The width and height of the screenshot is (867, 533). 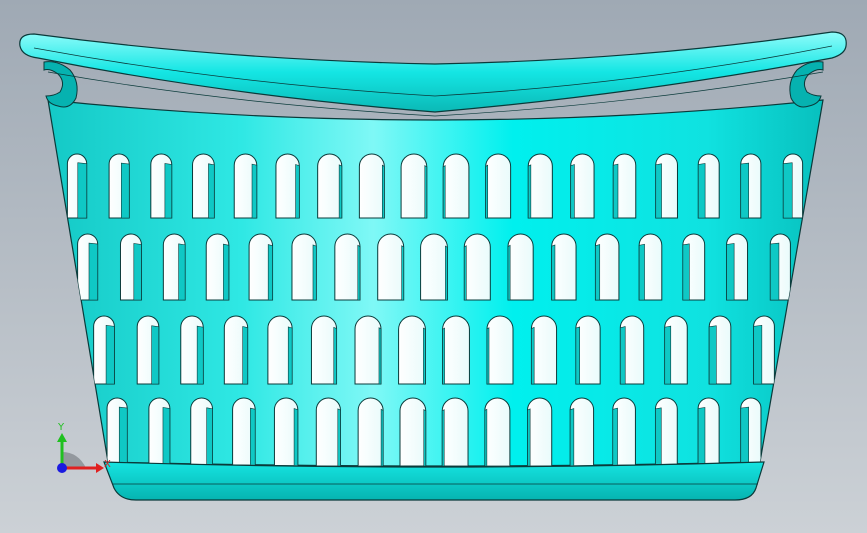 What do you see at coordinates (434, 481) in the screenshot?
I see `basket-base` at bounding box center [434, 481].